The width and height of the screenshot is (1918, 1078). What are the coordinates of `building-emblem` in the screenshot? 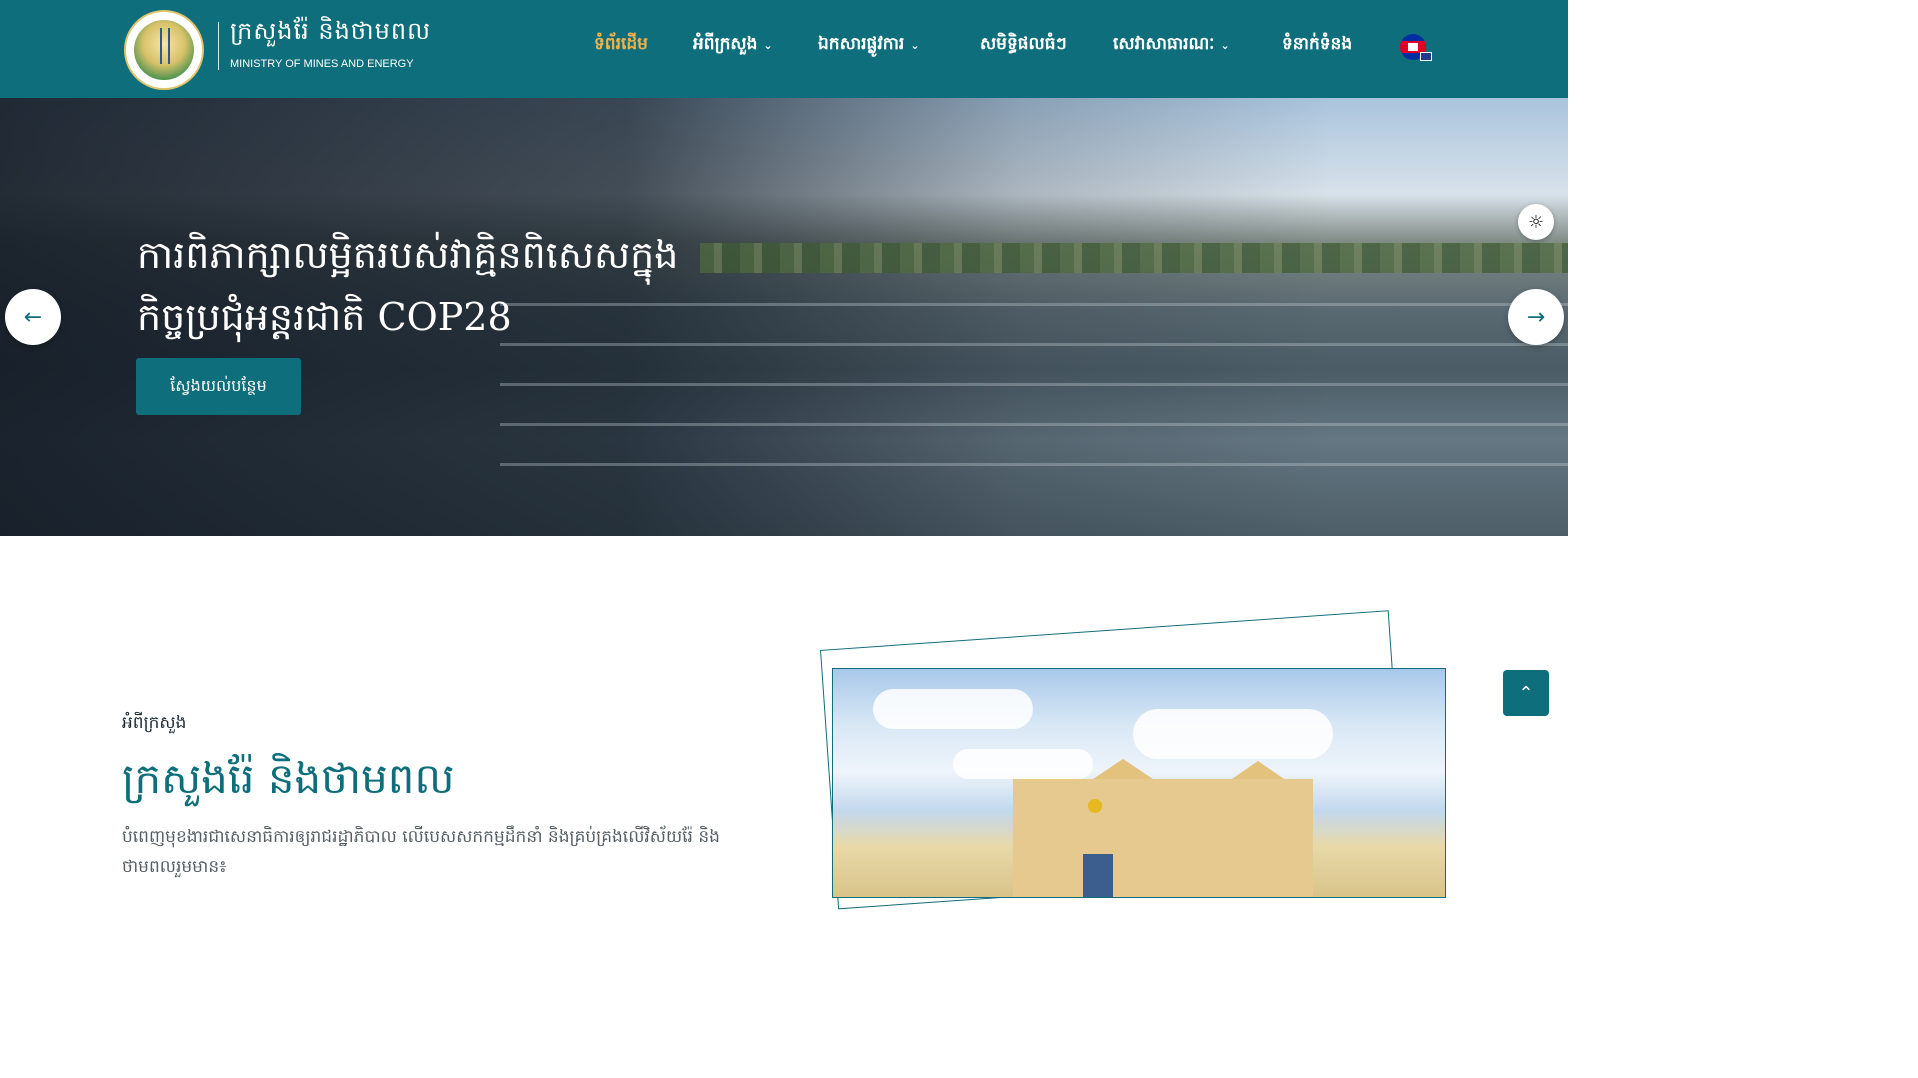 It's located at (1095, 806).